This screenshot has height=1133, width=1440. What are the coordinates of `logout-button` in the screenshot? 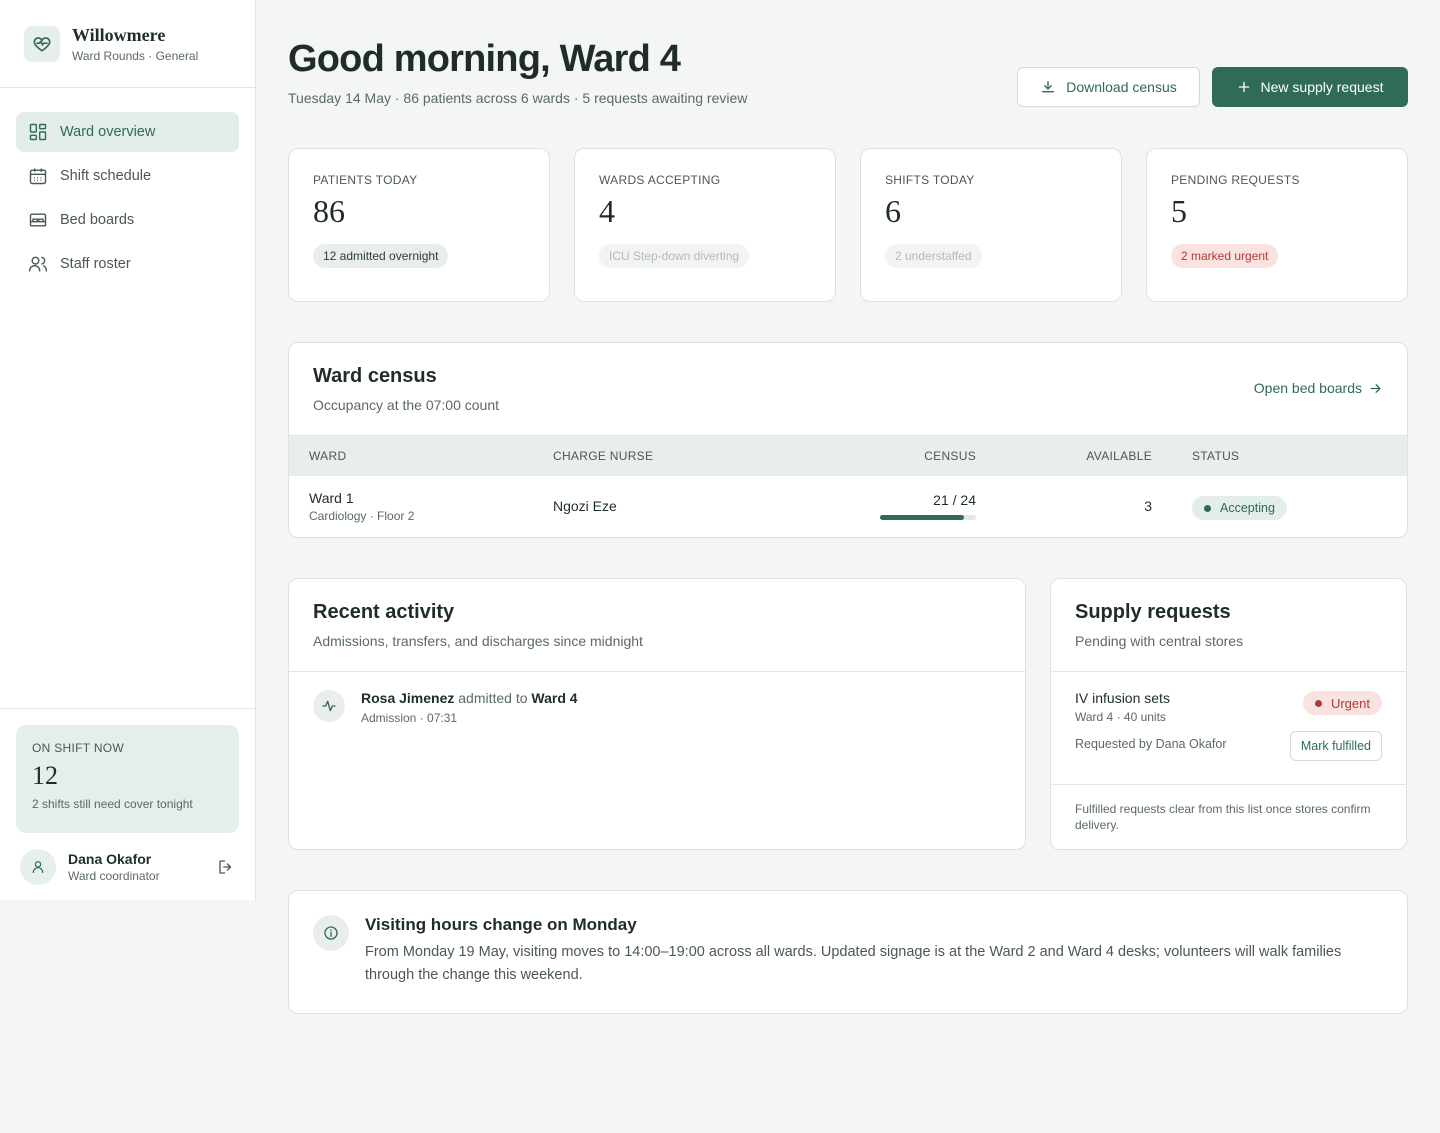 It's located at (226, 867).